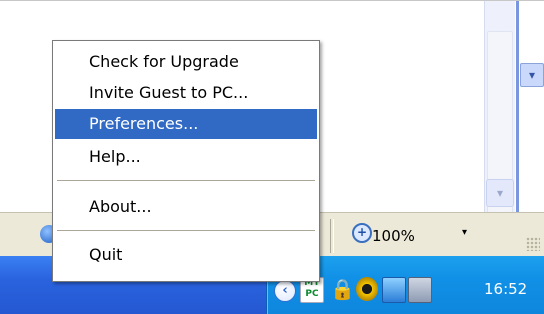 The image size is (544, 314). Describe the element at coordinates (367, 289) in the screenshot. I see `security-eye-icon` at that location.